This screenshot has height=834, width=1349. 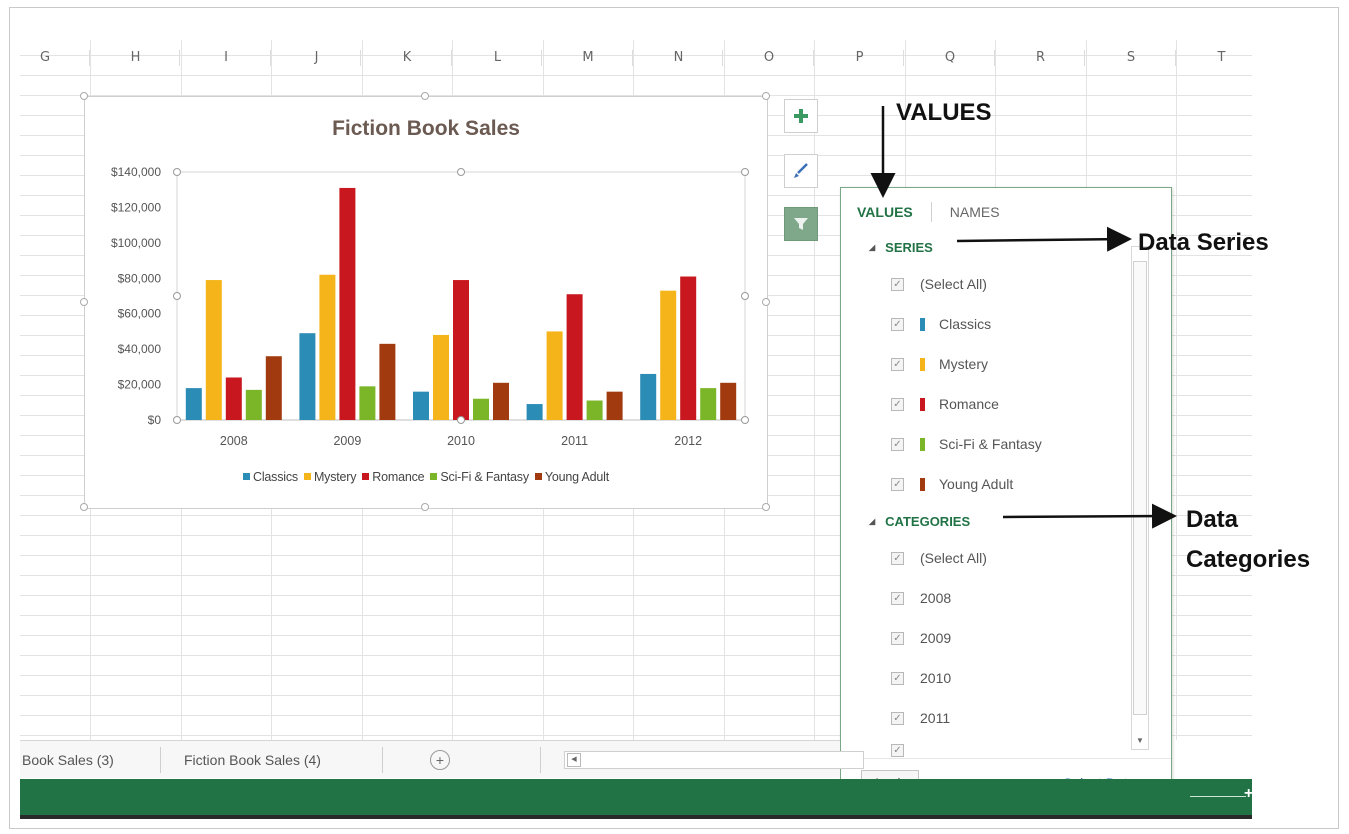 I want to click on chart-elements-button, so click(x=801, y=116).